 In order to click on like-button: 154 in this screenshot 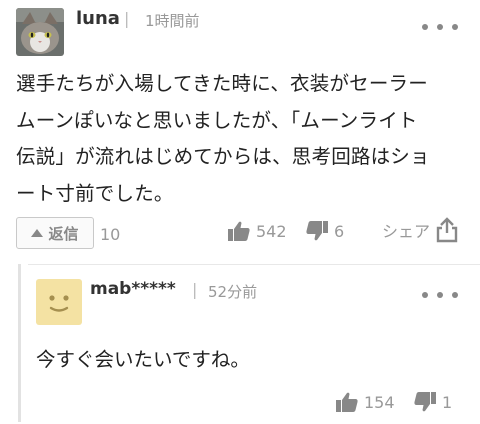, I will do `click(365, 402)`.